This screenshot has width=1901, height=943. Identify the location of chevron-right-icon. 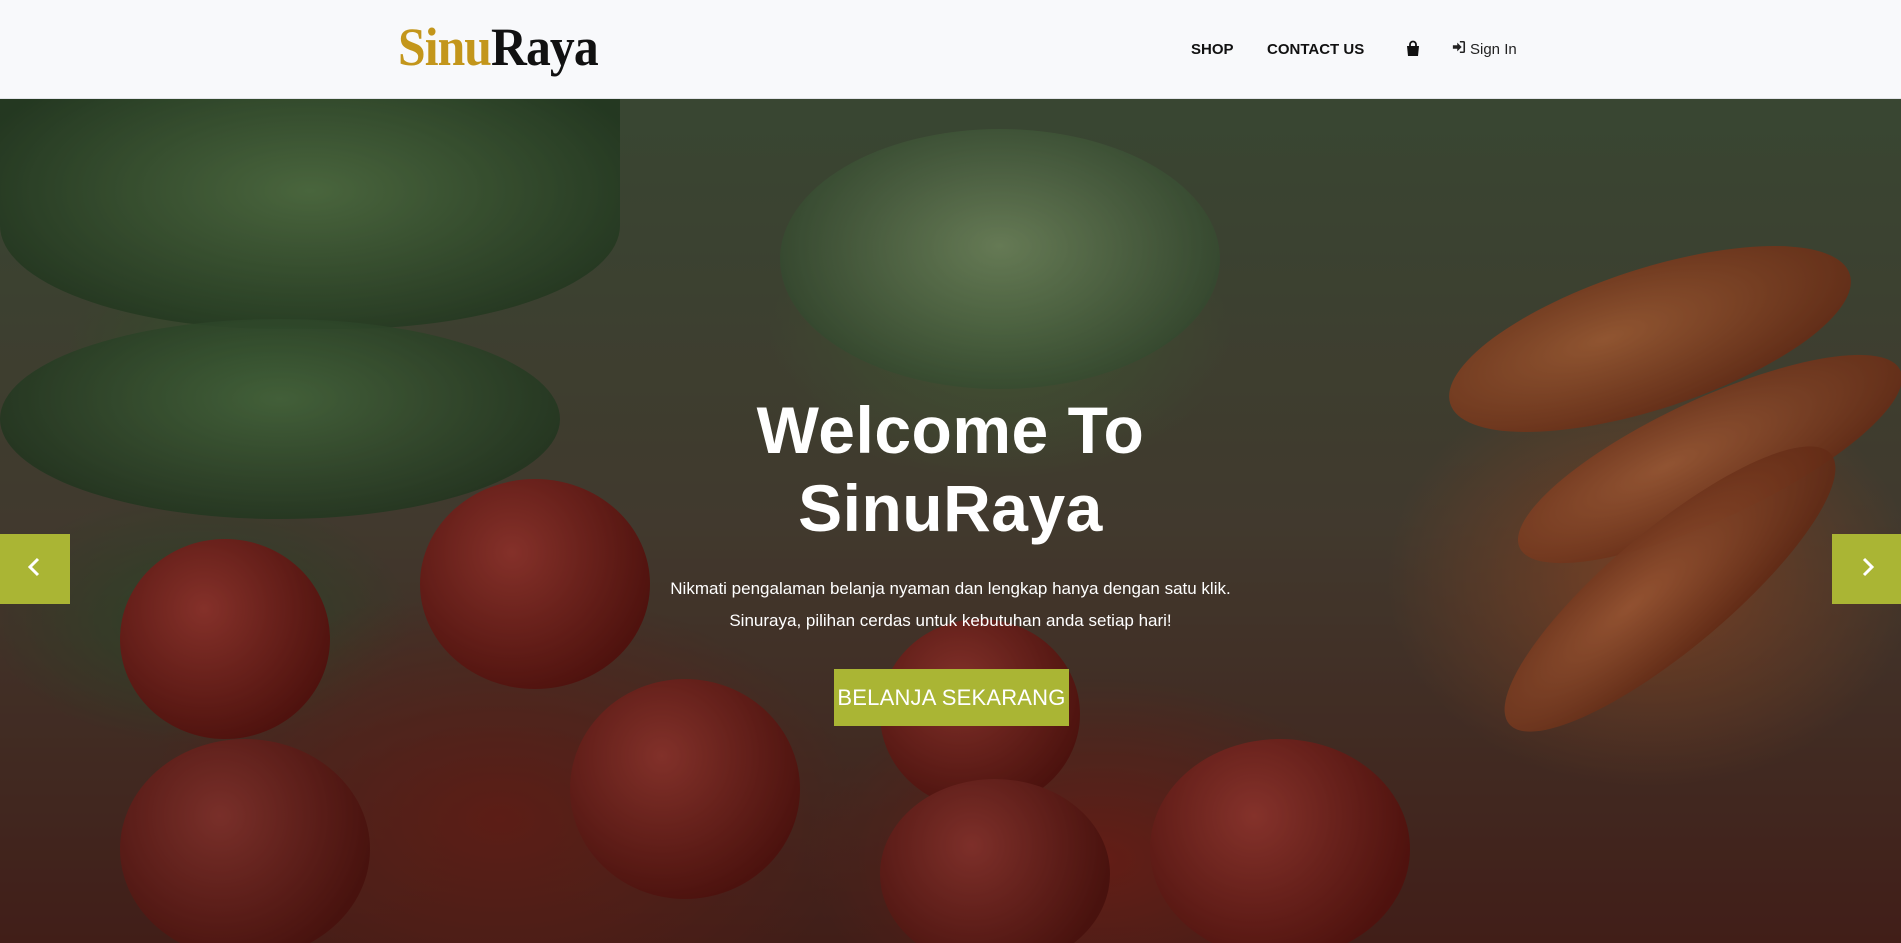
(1867, 569).